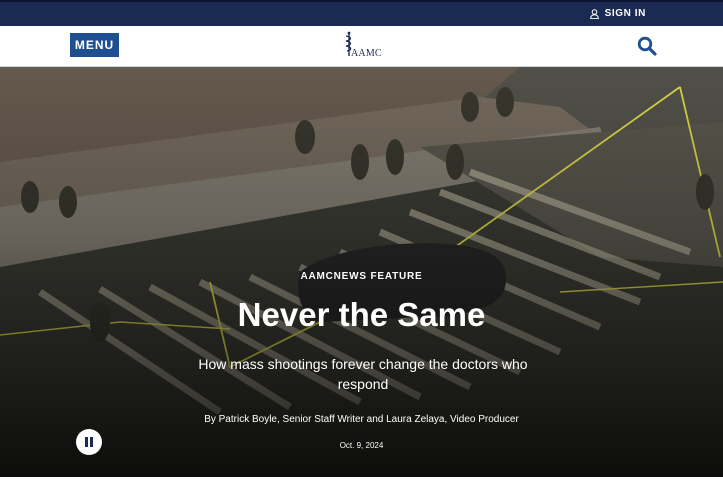  Describe the element at coordinates (366, 53) in the screenshot. I see `logo-text: AAMC` at that location.